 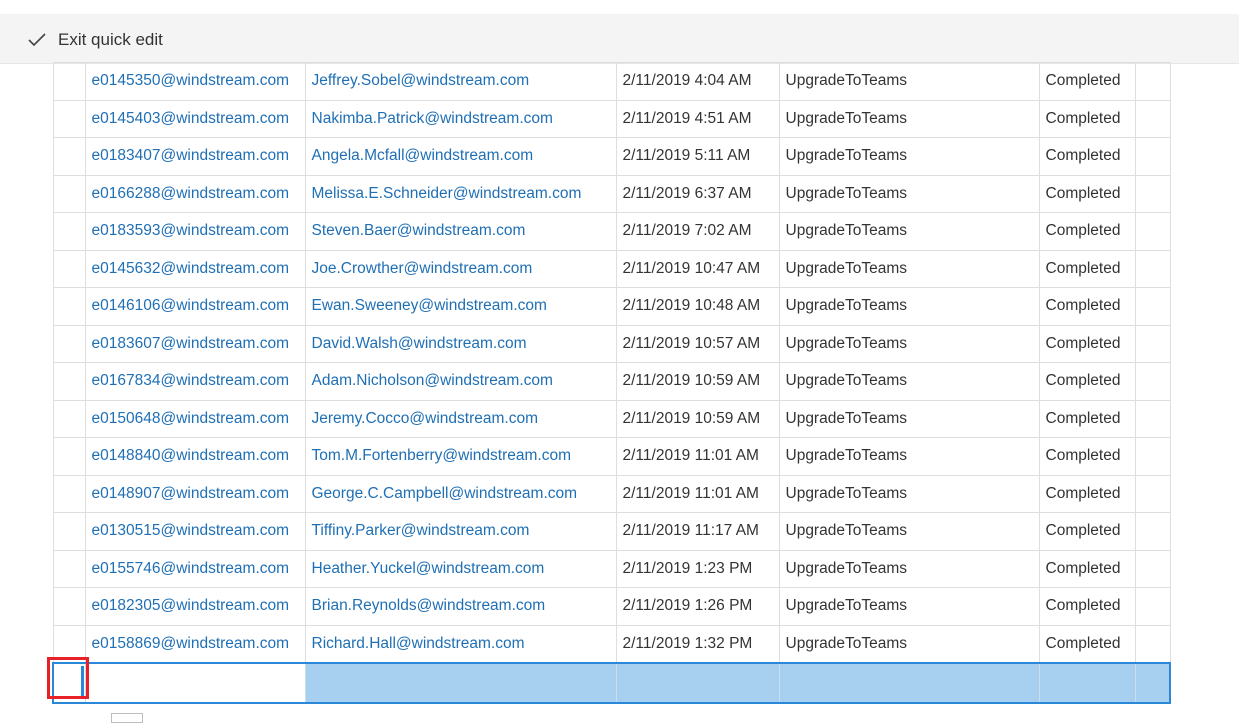 I want to click on new-row-action-cell, so click(x=909, y=682).